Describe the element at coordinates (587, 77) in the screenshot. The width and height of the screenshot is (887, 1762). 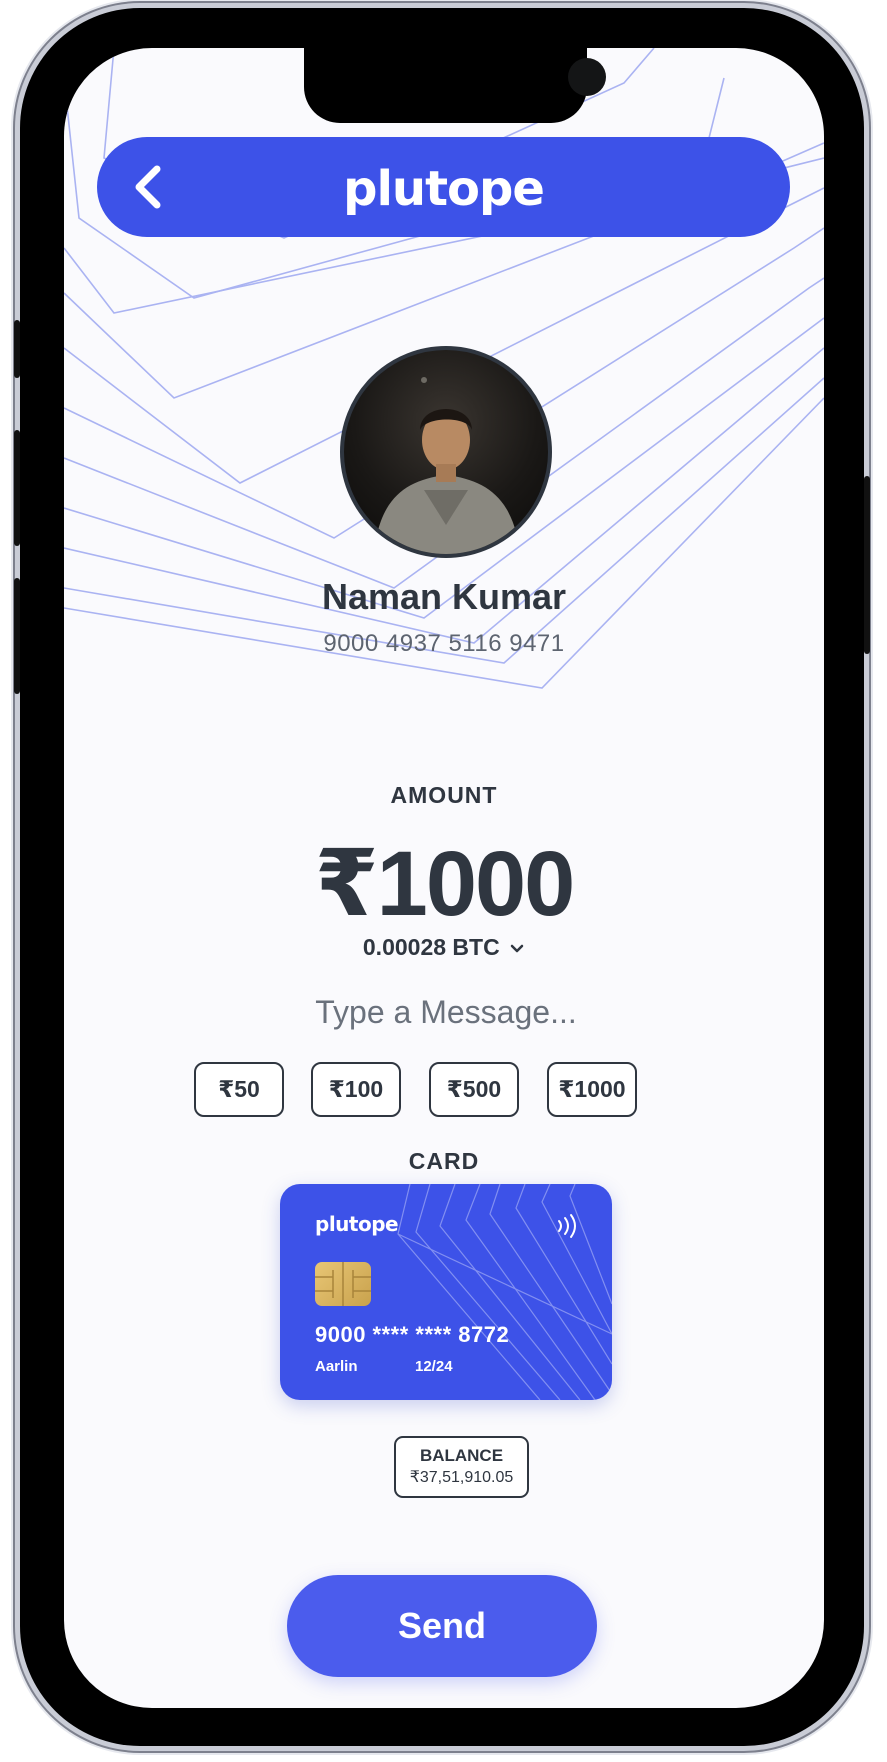
I see `front-camera` at that location.